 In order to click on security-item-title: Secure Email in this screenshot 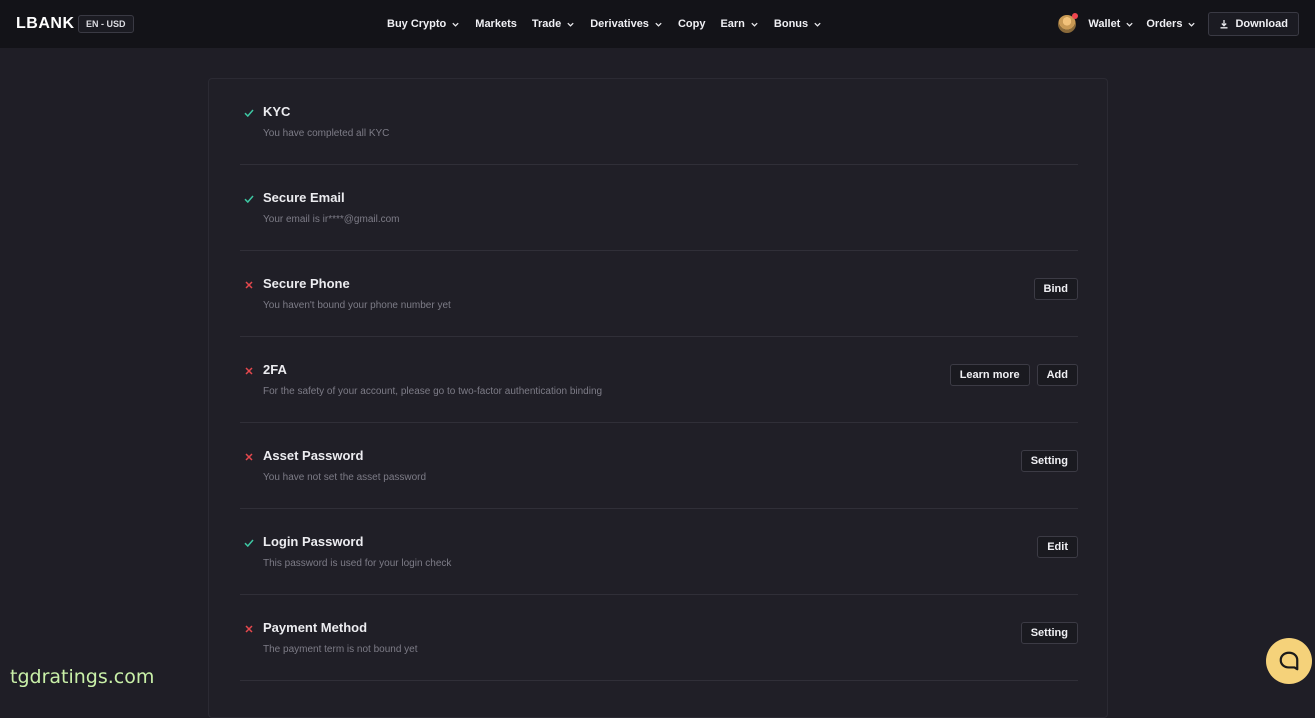, I will do `click(304, 197)`.